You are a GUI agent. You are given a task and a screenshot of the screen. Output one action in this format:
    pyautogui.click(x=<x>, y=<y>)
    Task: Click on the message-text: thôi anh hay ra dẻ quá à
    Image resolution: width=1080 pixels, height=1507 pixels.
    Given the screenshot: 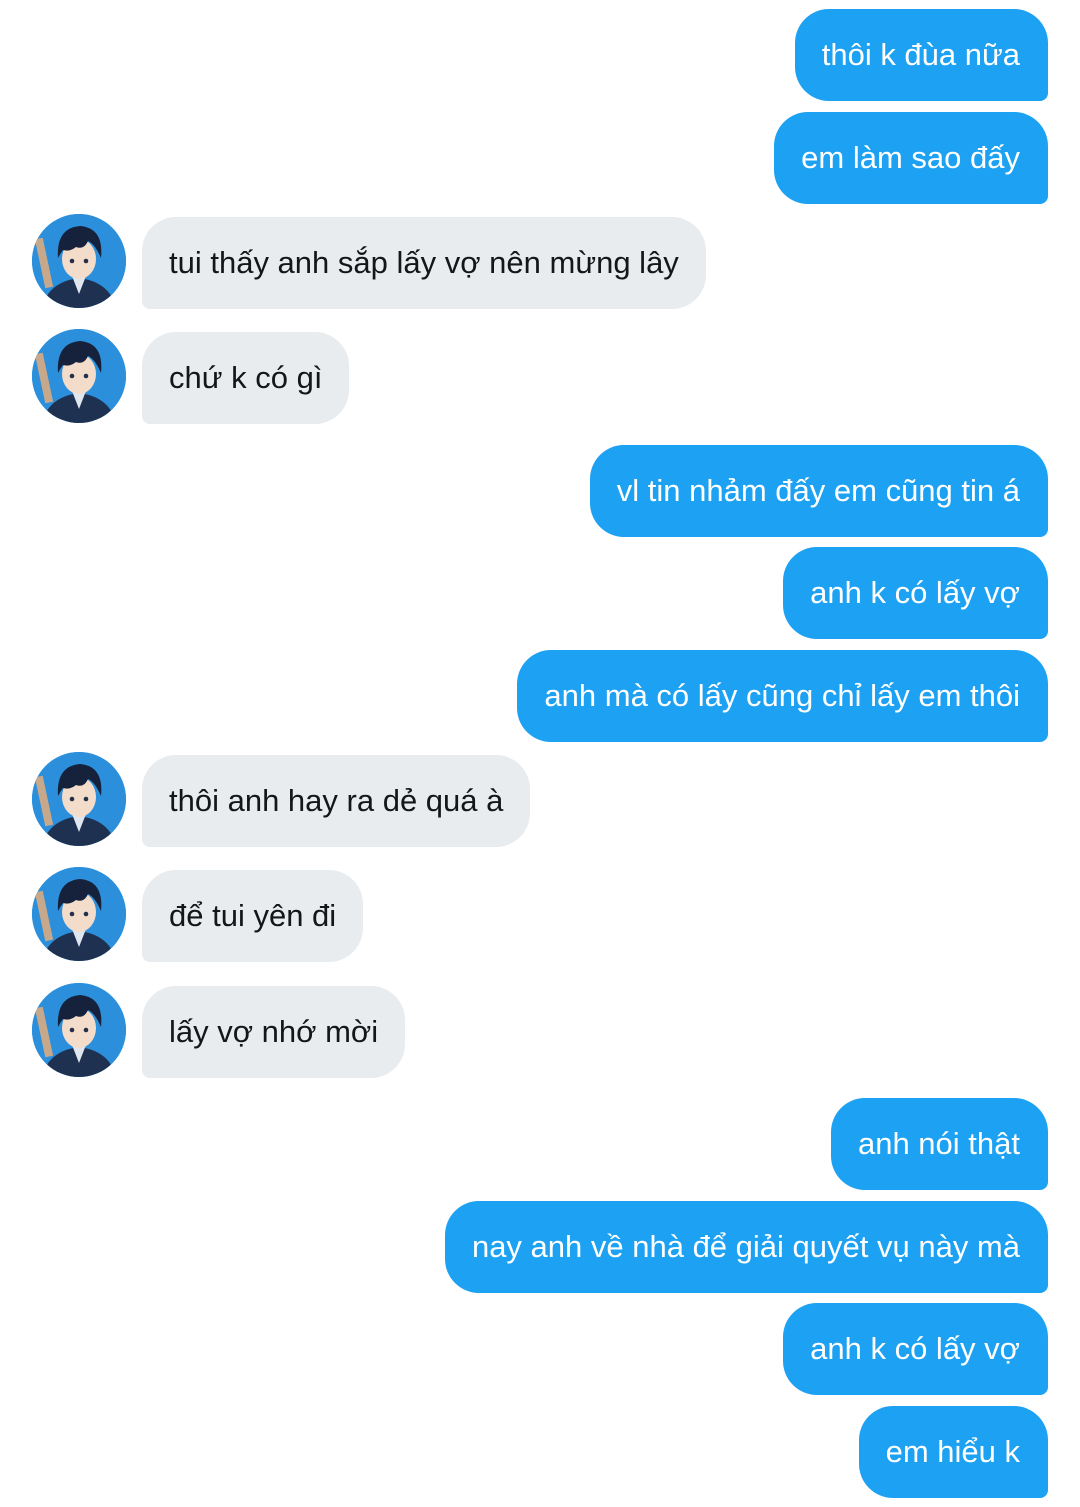 What is the action you would take?
    pyautogui.click(x=336, y=800)
    